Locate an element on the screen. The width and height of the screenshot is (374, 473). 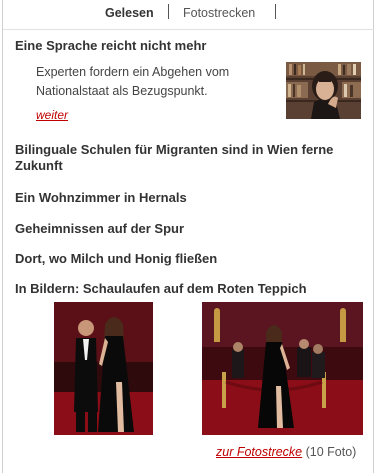
headline-item: Ein Wohnzimmer in Hernals is located at coordinates (191, 198).